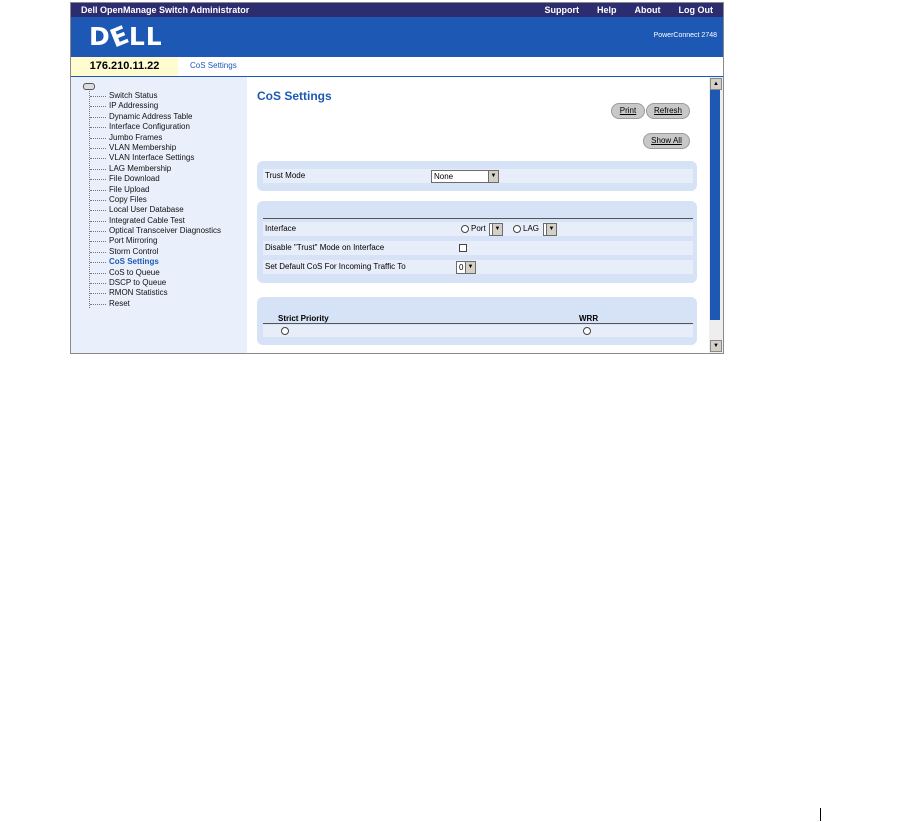 The width and height of the screenshot is (900, 822). I want to click on page-margin-rule, so click(820, 814).